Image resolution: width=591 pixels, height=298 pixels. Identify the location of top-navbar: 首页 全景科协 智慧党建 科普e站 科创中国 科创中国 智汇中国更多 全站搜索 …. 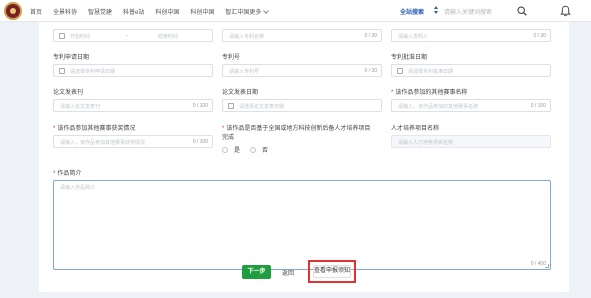
(295, 11).